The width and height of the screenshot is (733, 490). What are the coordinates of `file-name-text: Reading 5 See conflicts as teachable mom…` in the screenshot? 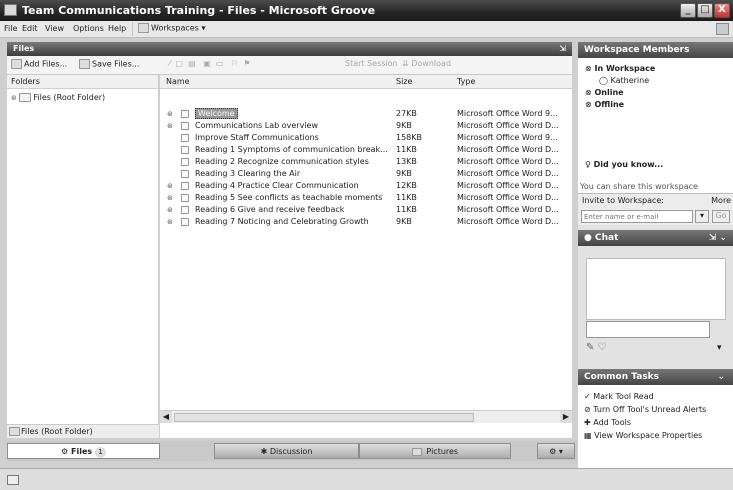 It's located at (289, 197).